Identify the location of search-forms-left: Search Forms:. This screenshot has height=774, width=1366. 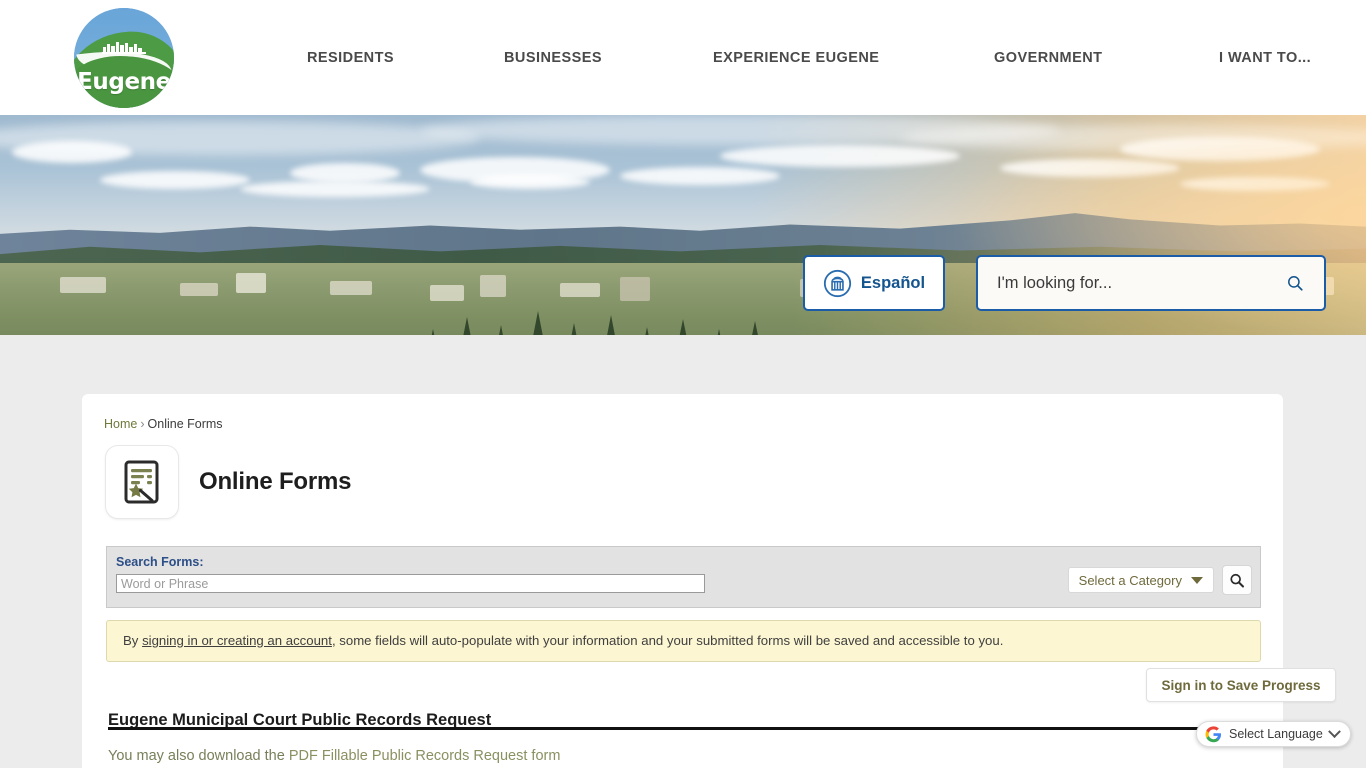
(410, 574).